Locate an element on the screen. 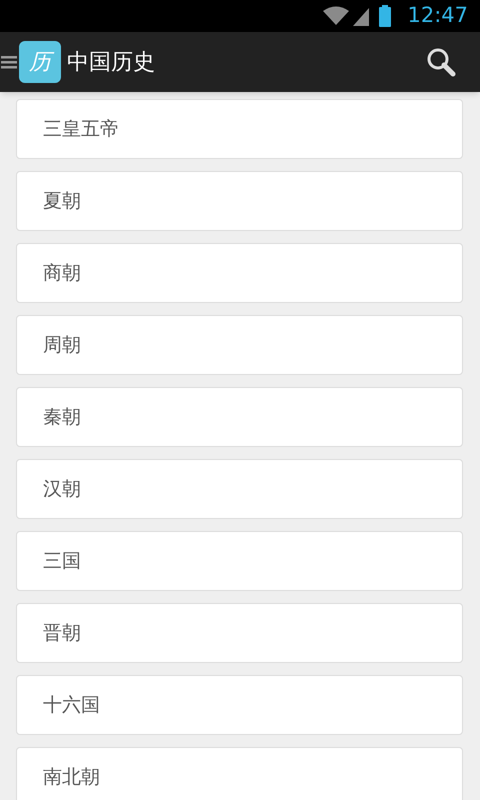 This screenshot has height=800, width=480. menu-icon is located at coordinates (9, 62).